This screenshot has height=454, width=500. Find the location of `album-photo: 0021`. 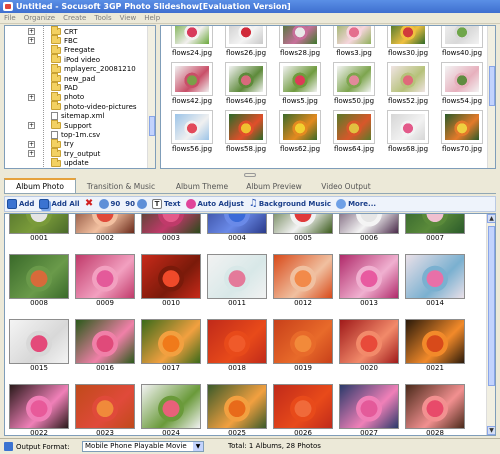

album-photo: 0021 is located at coordinates (435, 347).